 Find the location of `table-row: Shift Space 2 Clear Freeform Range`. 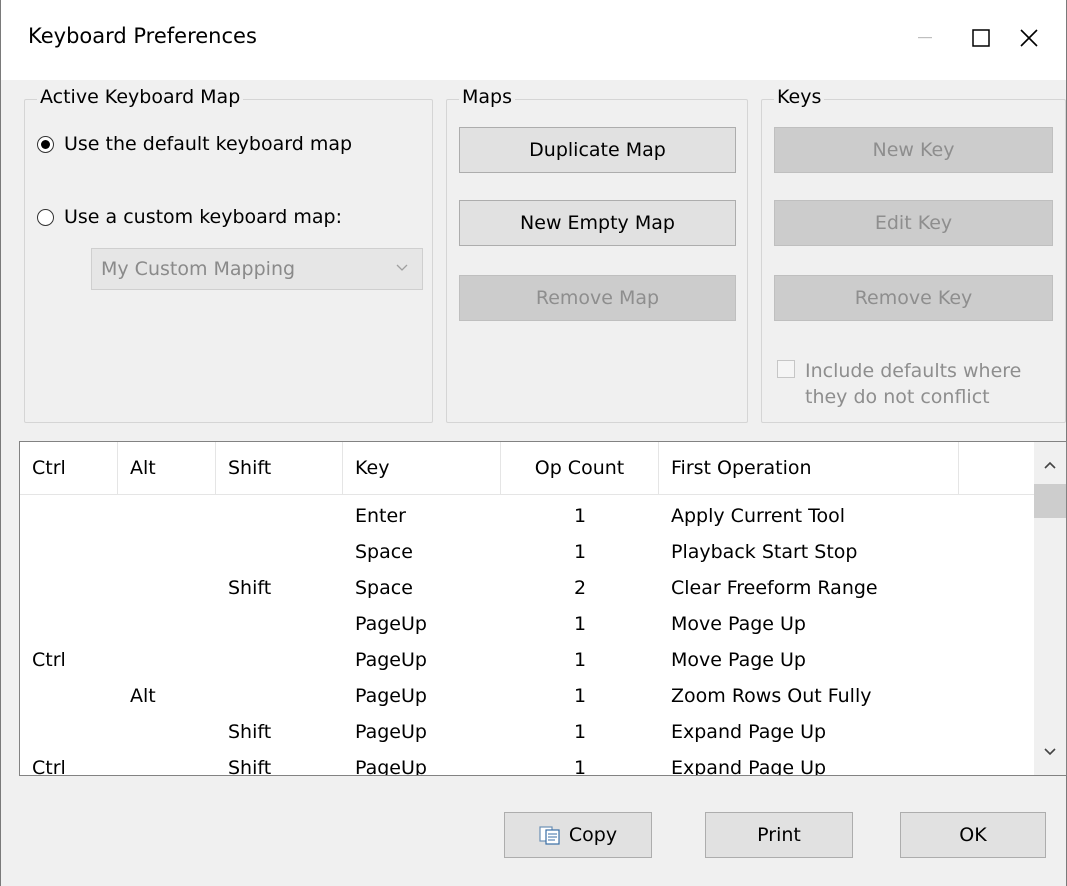

table-row: Shift Space 2 Clear Freeform Range is located at coordinates (527, 588).